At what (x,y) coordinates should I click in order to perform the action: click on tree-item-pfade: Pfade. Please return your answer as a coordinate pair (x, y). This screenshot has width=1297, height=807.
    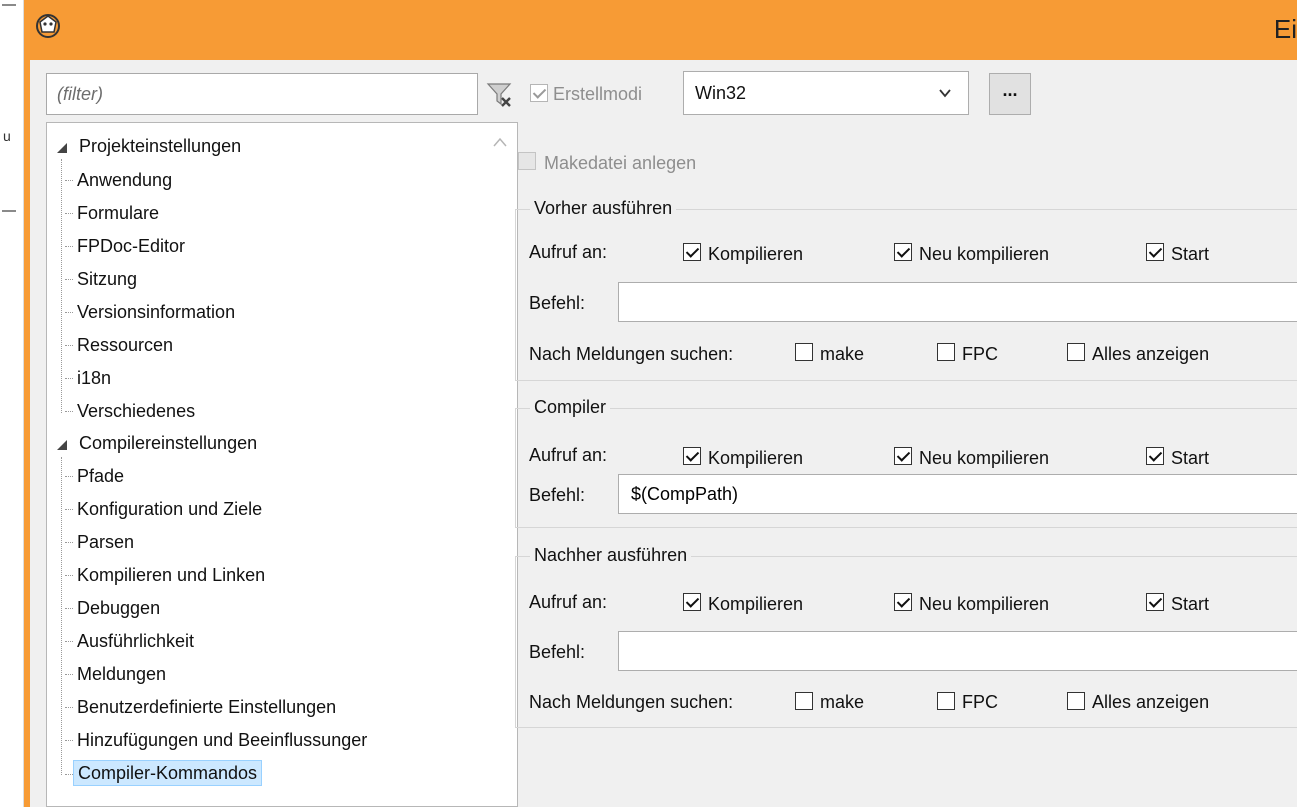
    Looking at the image, I should click on (100, 476).